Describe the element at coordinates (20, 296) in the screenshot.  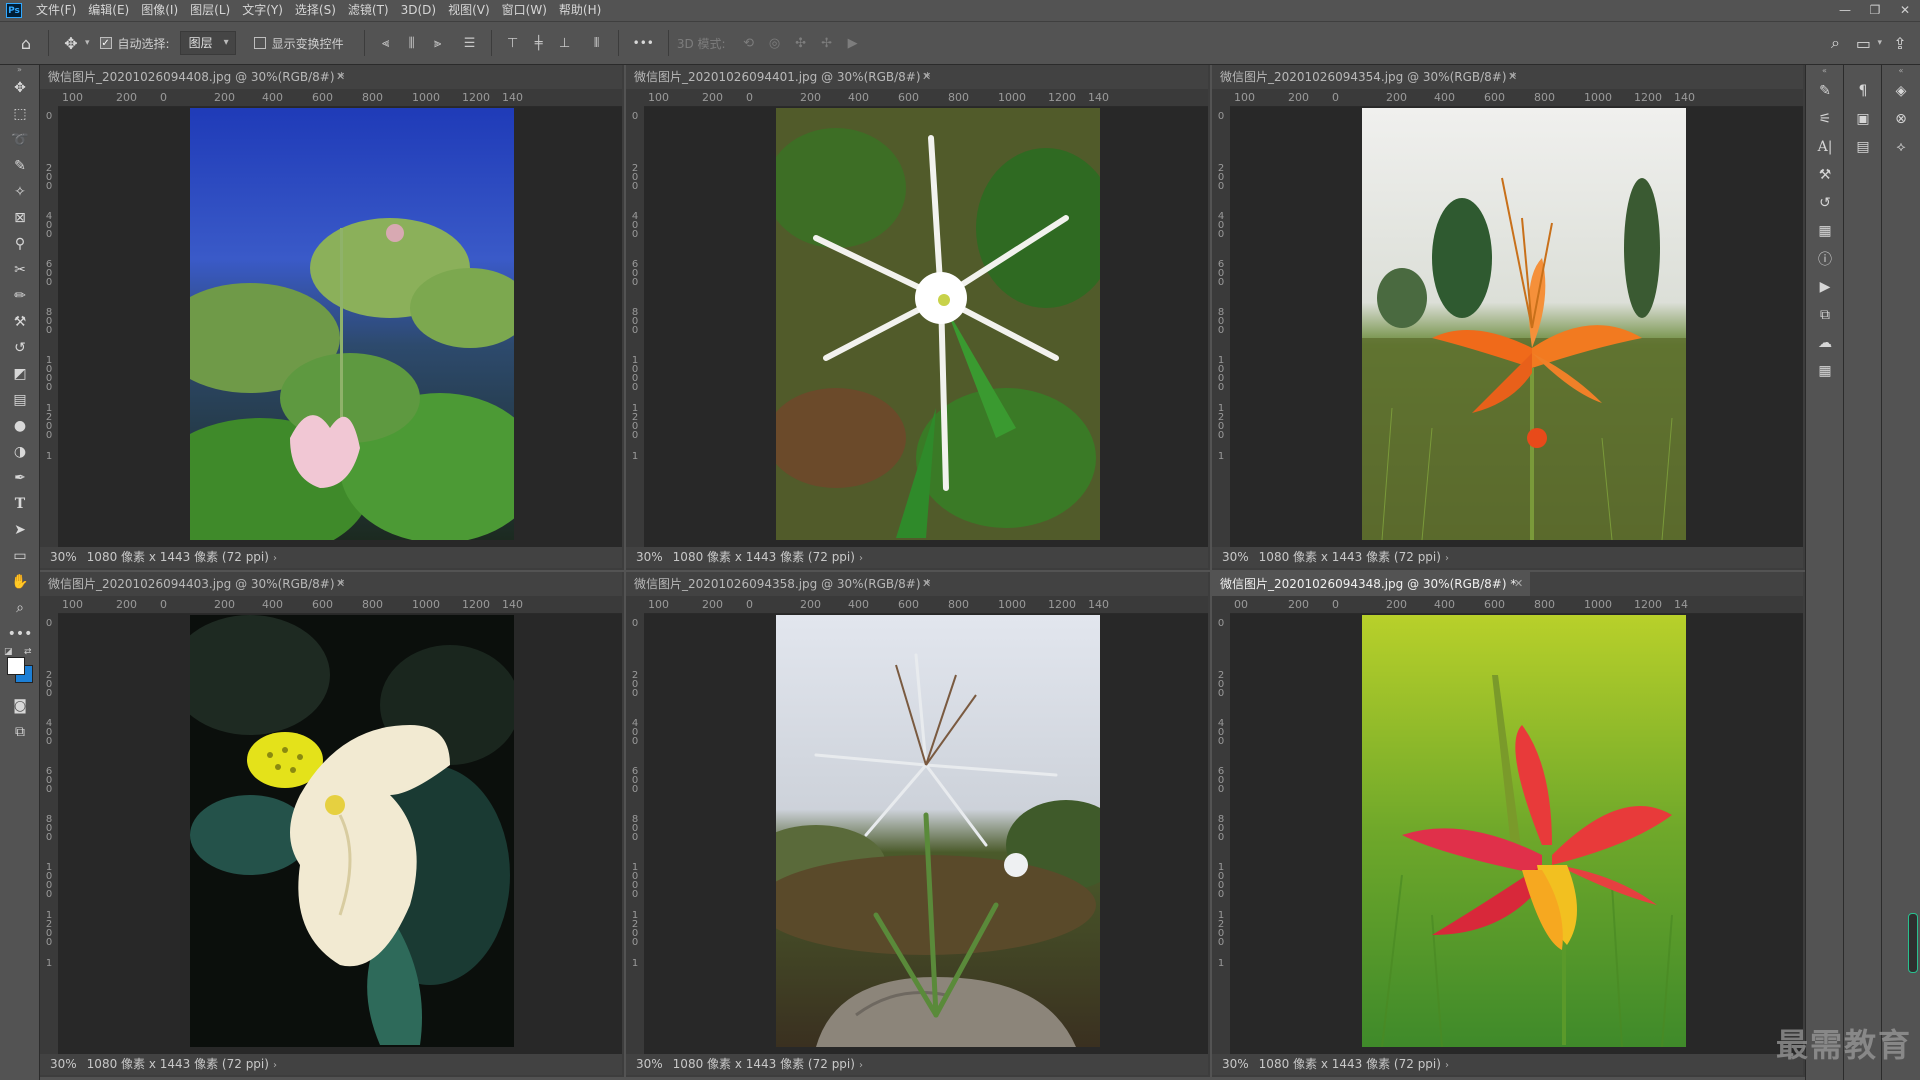
I see `brush-tool-icon: ✏` at that location.